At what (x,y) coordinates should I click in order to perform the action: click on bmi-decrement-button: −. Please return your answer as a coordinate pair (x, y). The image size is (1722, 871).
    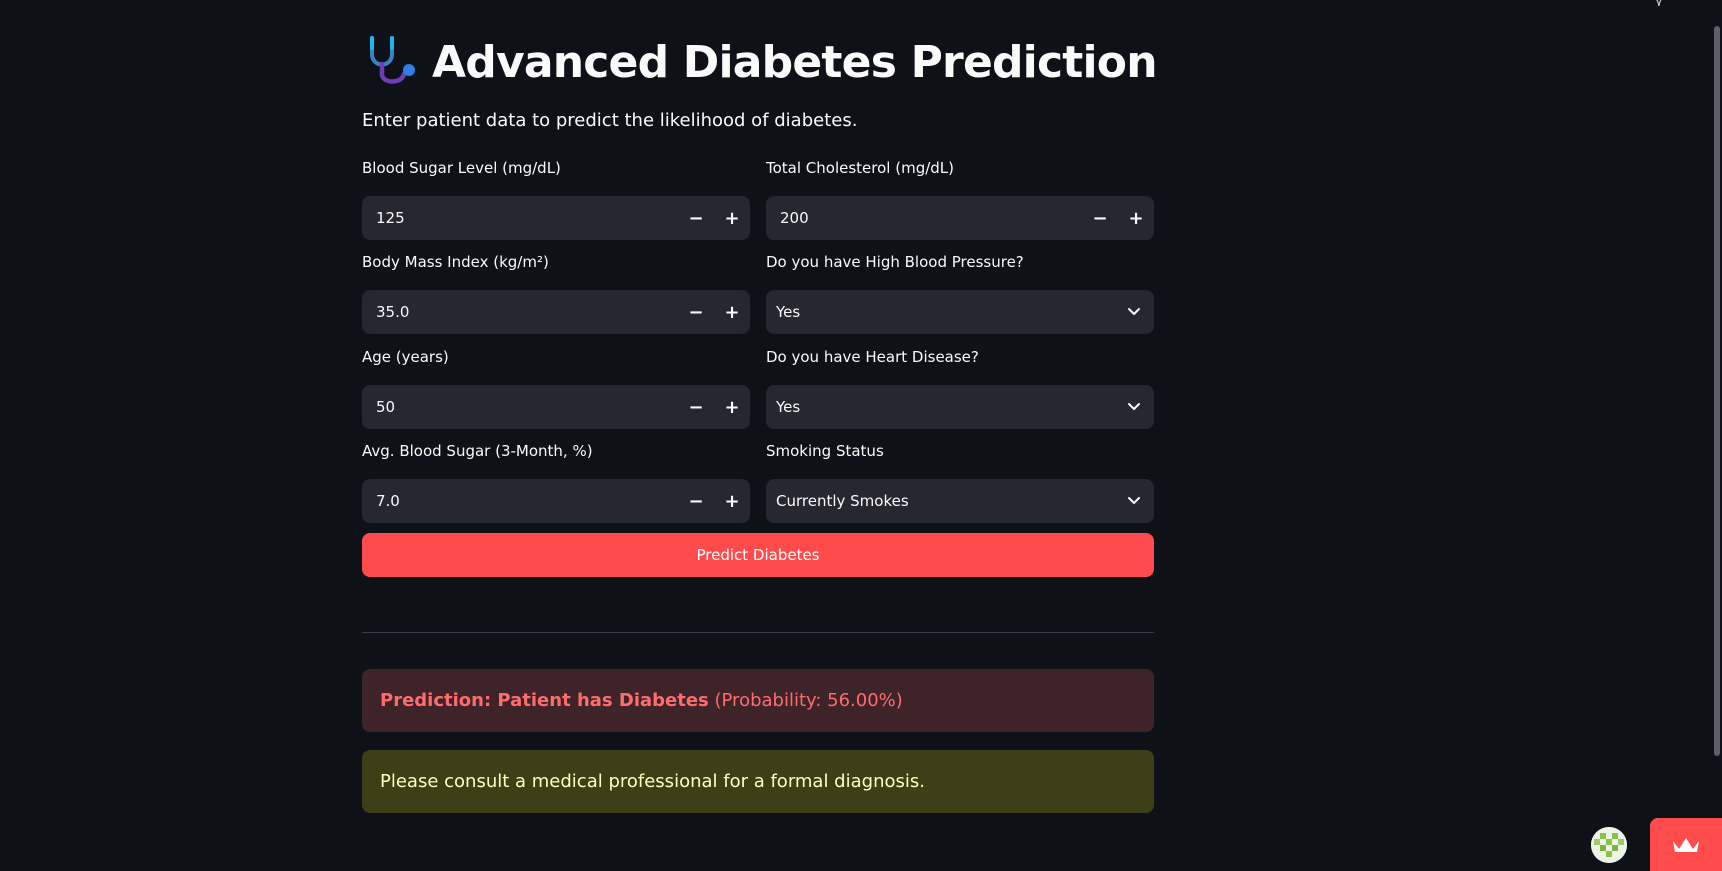
    Looking at the image, I should click on (696, 312).